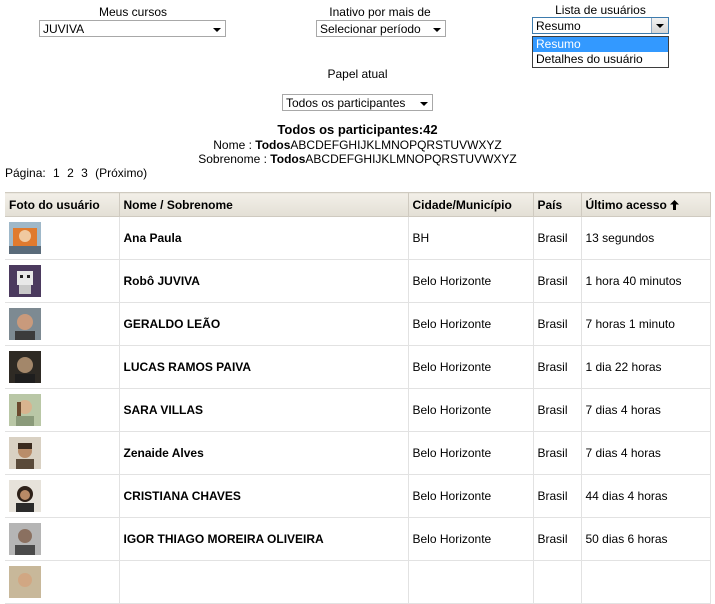 This screenshot has height=604, width=715. Describe the element at coordinates (264, 367) in the screenshot. I see `user-name: LUCAS RAMOS PAIVA` at that location.